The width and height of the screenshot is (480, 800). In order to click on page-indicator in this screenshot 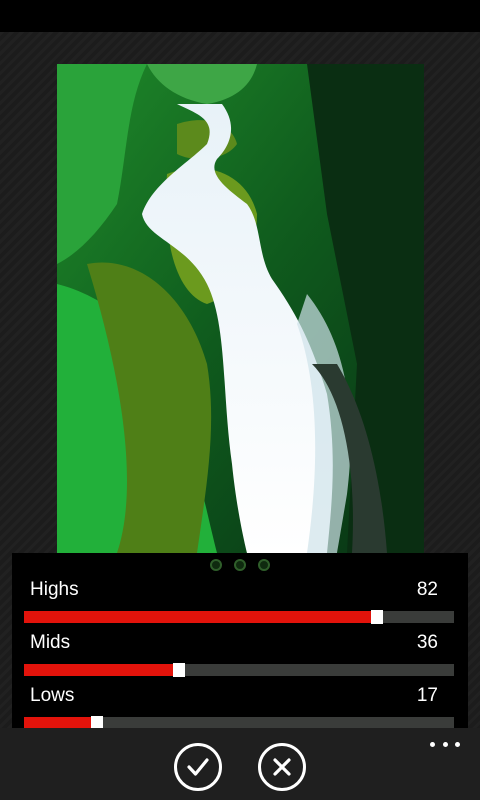, I will do `click(240, 565)`.